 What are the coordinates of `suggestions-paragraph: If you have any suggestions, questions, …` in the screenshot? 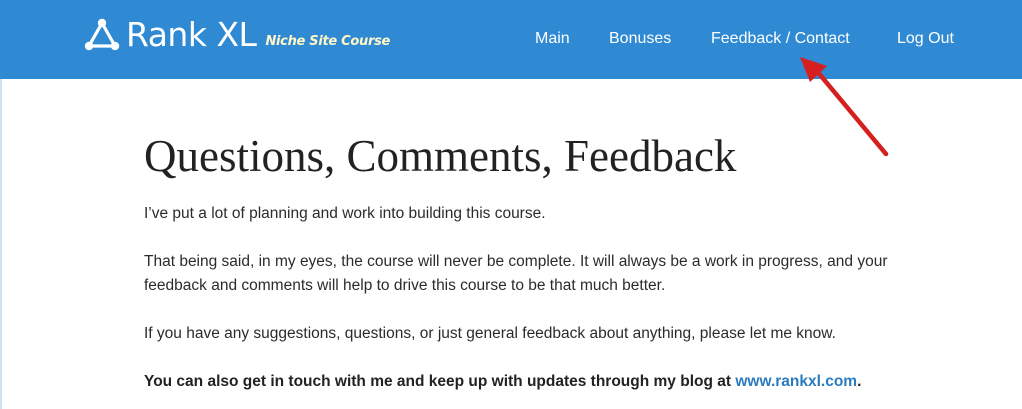 It's located at (490, 333).